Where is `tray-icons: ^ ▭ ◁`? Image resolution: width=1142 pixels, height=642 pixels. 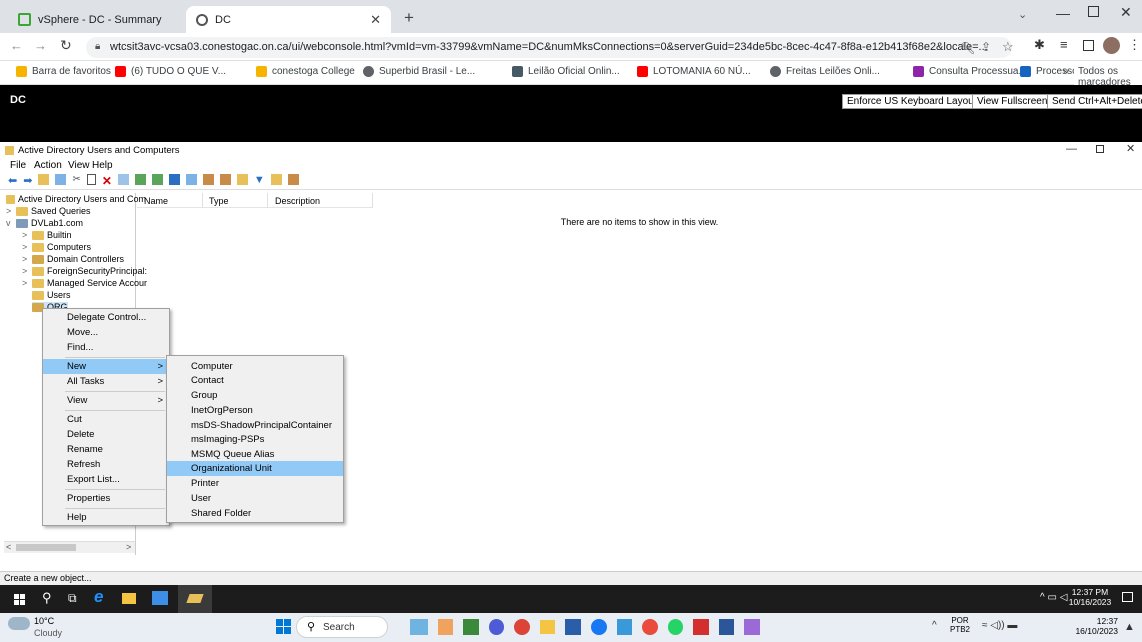 tray-icons: ^ ▭ ◁ is located at coordinates (1053, 597).